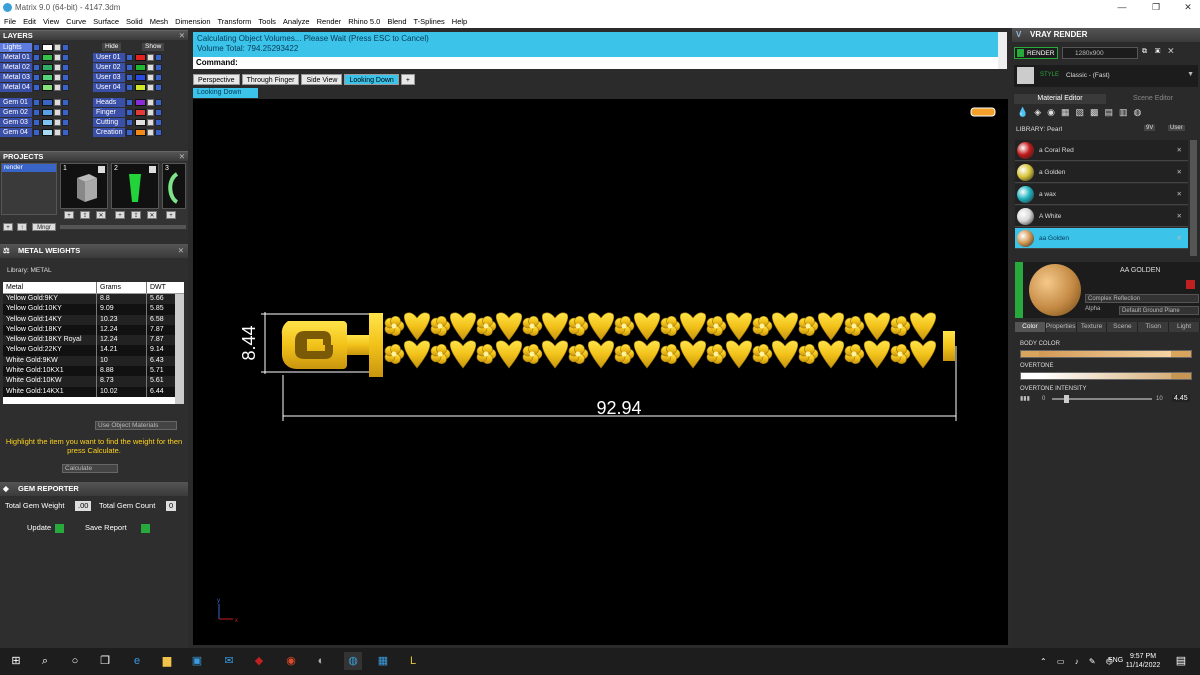  Describe the element at coordinates (127, 132) in the screenshot. I see `layer-row: Creation` at that location.